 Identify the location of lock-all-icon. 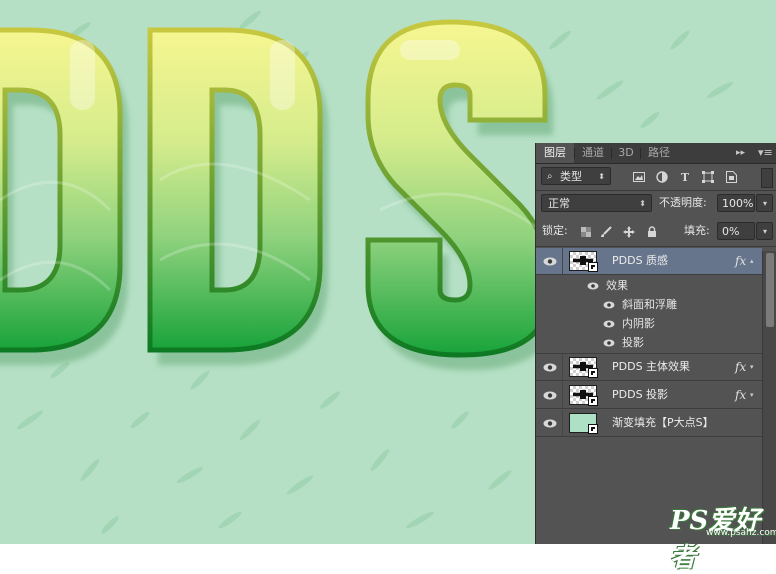
(652, 232).